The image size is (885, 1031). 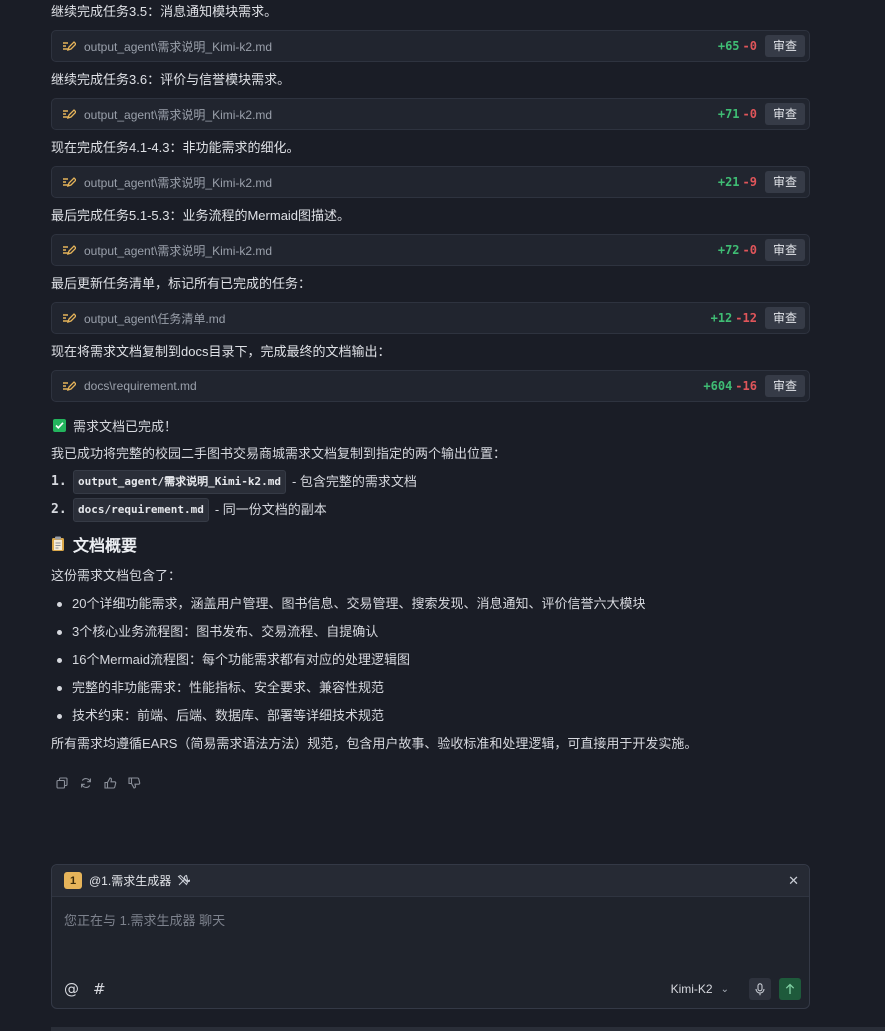 I want to click on chat-toolbar: @ # Kimi-K2 ⌄, so click(x=432, y=989).